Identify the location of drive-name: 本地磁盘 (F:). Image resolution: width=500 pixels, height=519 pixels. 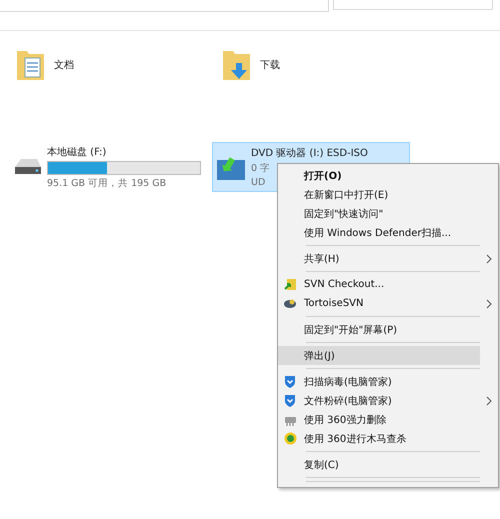
(77, 152).